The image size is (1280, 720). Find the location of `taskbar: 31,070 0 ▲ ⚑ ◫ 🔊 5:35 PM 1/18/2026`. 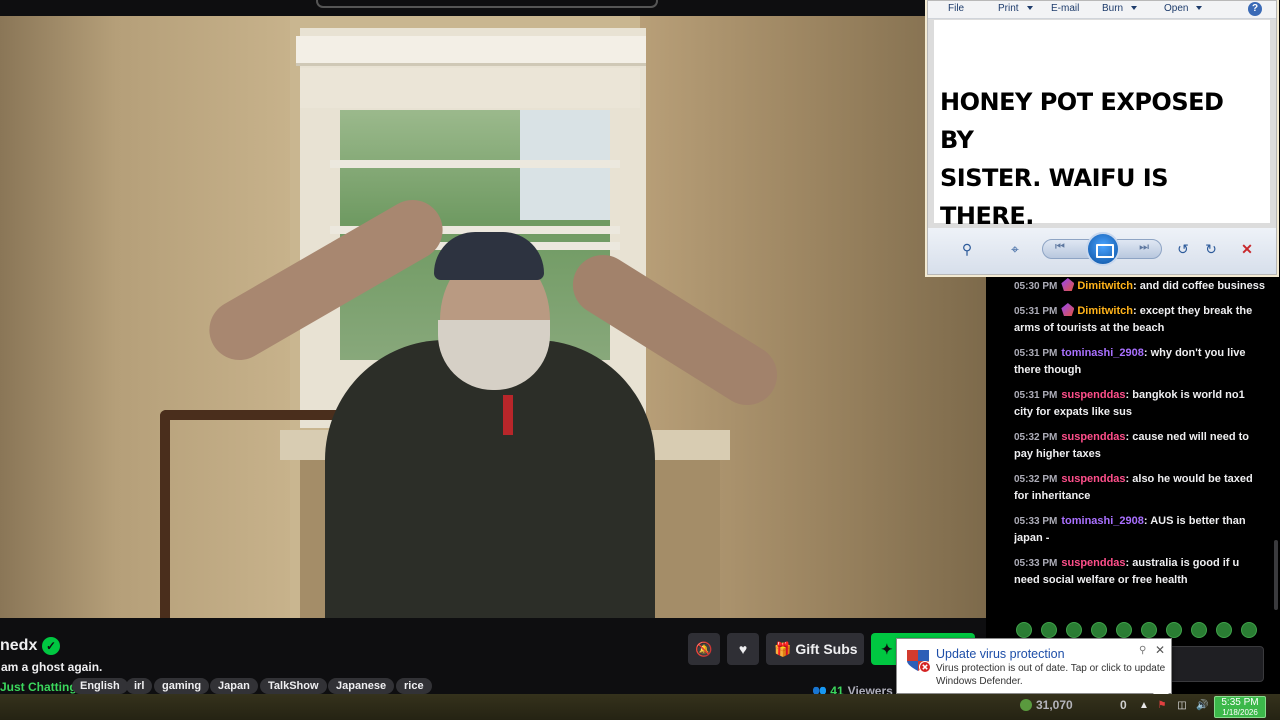

taskbar: 31,070 0 ▲ ⚑ ◫ 🔊 5:35 PM 1/18/2026 is located at coordinates (640, 707).